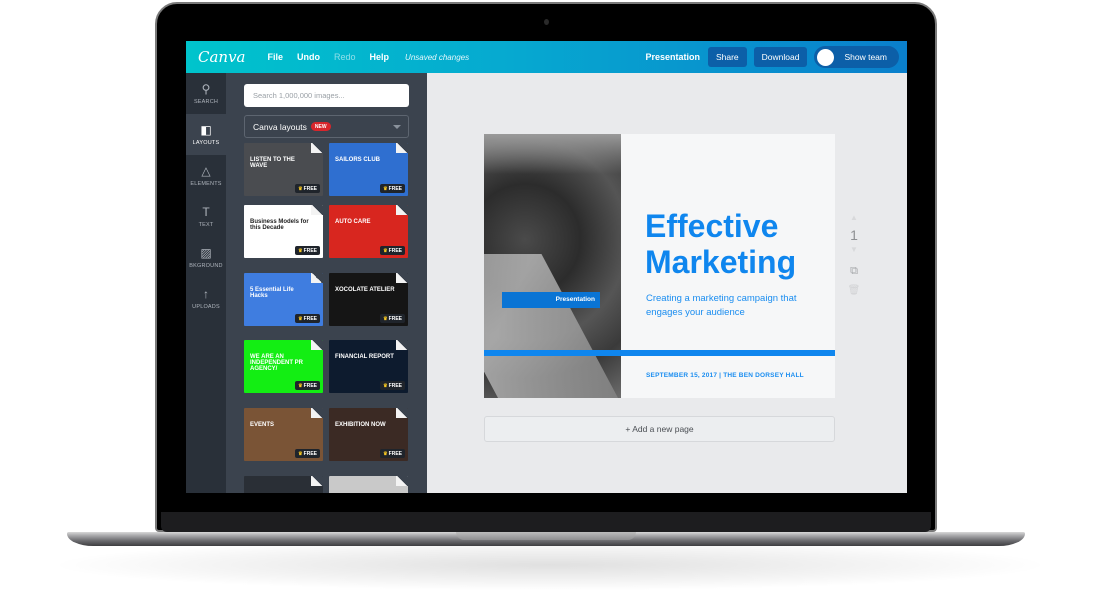 The width and height of the screenshot is (1102, 603). What do you see at coordinates (262, 425) in the screenshot?
I see `template-title: EVENTS` at bounding box center [262, 425].